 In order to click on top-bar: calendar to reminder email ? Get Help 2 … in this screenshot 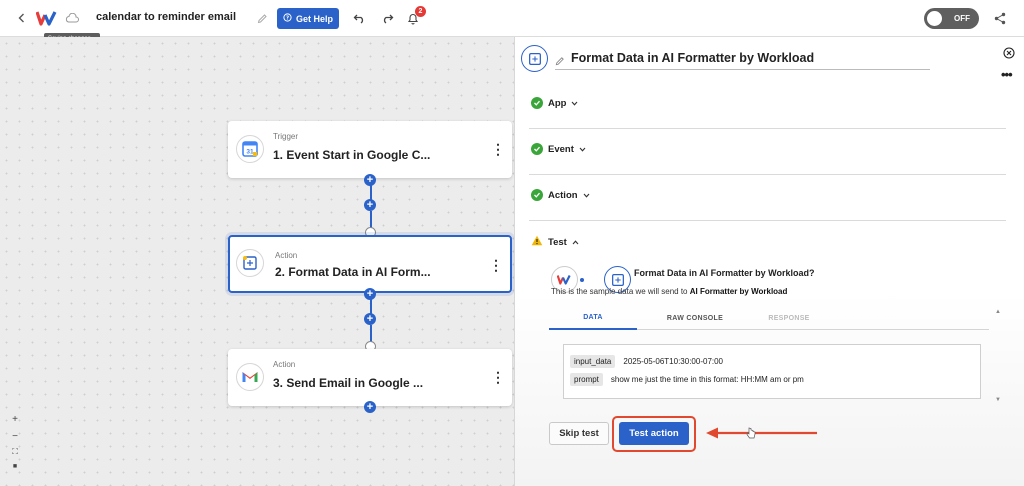, I will do `click(512, 22)`.